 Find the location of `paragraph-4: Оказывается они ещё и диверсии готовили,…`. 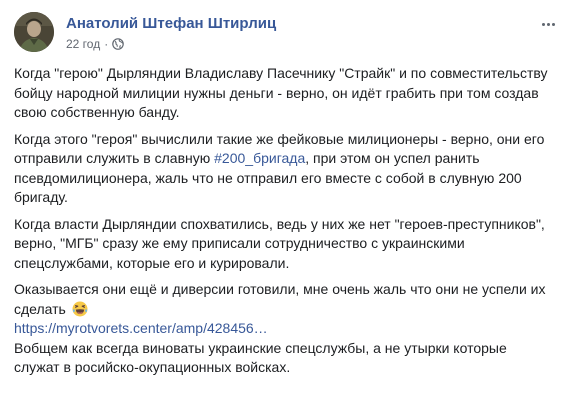

paragraph-4: Оказывается они ещё и диверсии готовили,… is located at coordinates (284, 299).